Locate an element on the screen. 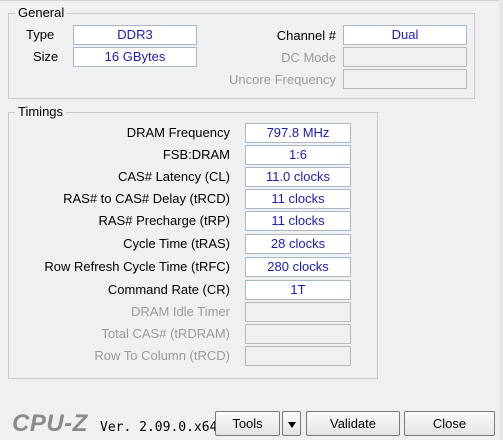  dram-idle-timer-label: DRAM Idle Timer is located at coordinates (180, 311).